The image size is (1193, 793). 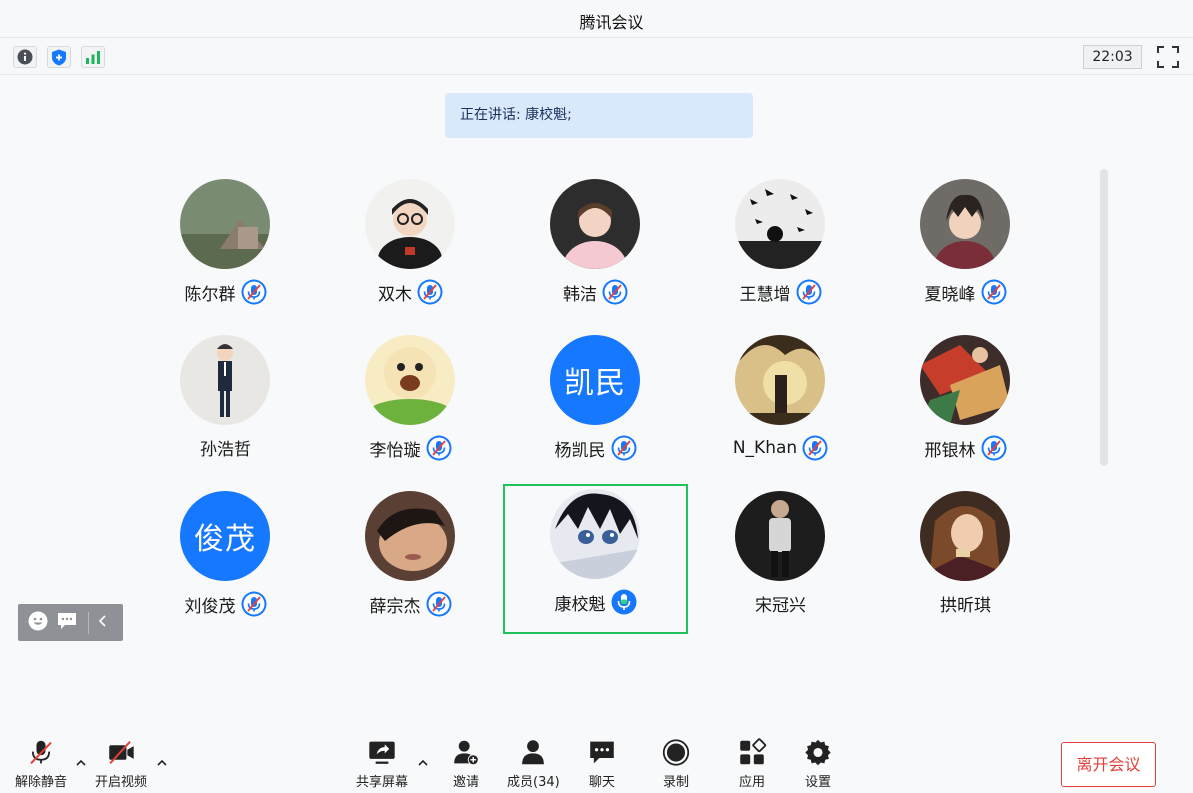 I want to click on participant-name: N_Khan, so click(x=765, y=448).